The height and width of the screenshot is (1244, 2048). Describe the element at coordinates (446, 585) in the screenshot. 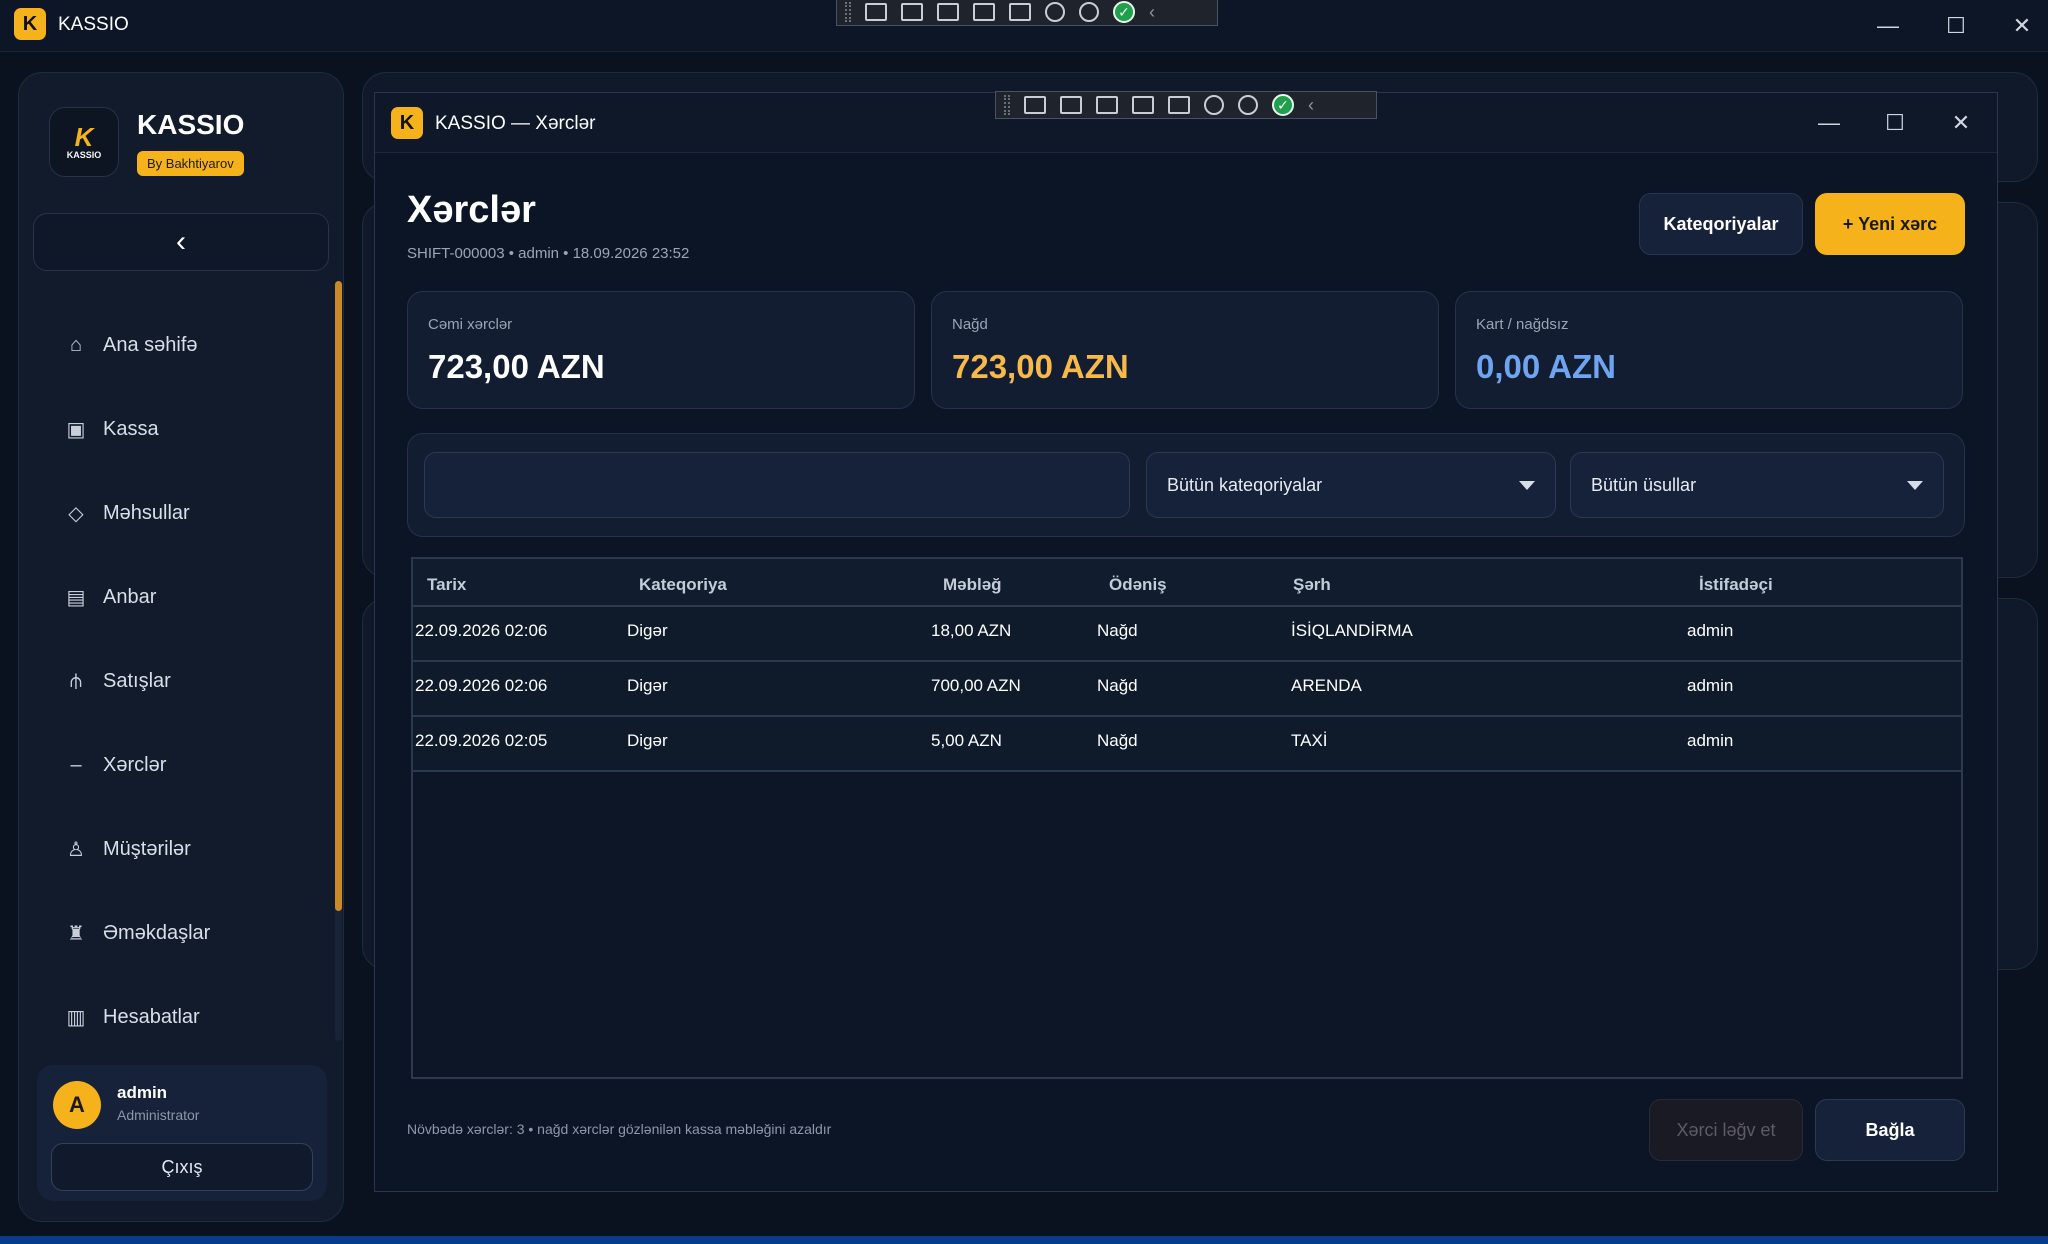

I see `column-header-date: Tarix` at that location.